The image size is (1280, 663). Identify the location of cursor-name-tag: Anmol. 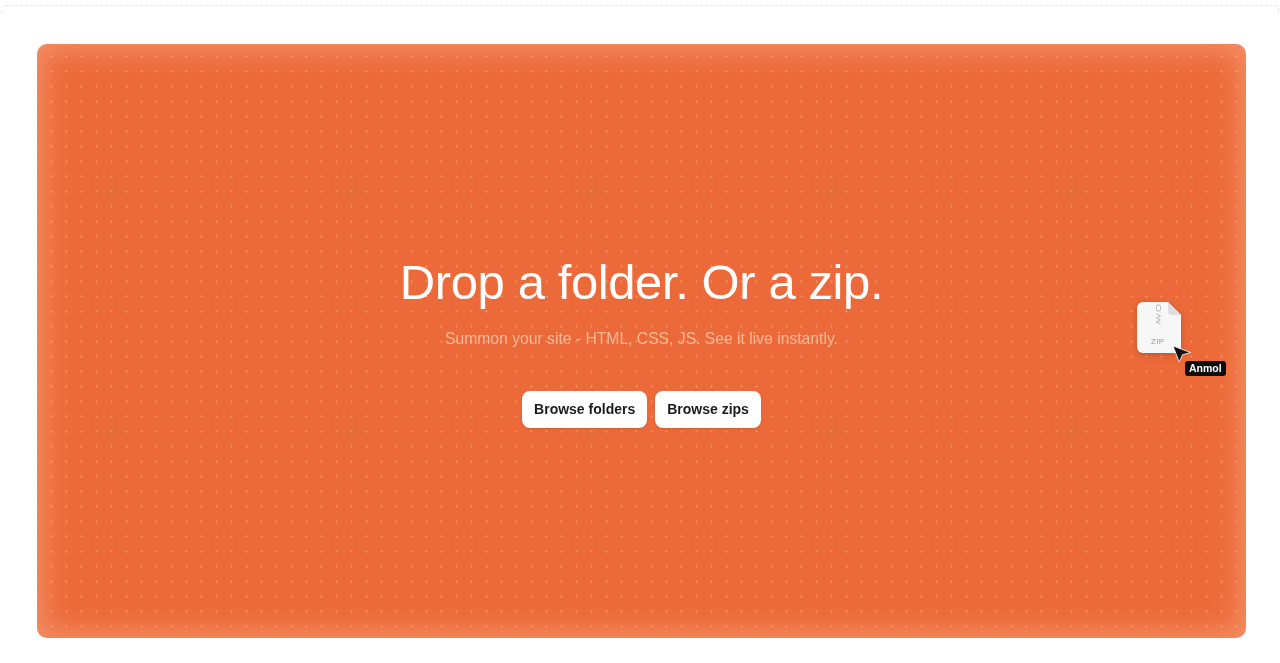
(1205, 368).